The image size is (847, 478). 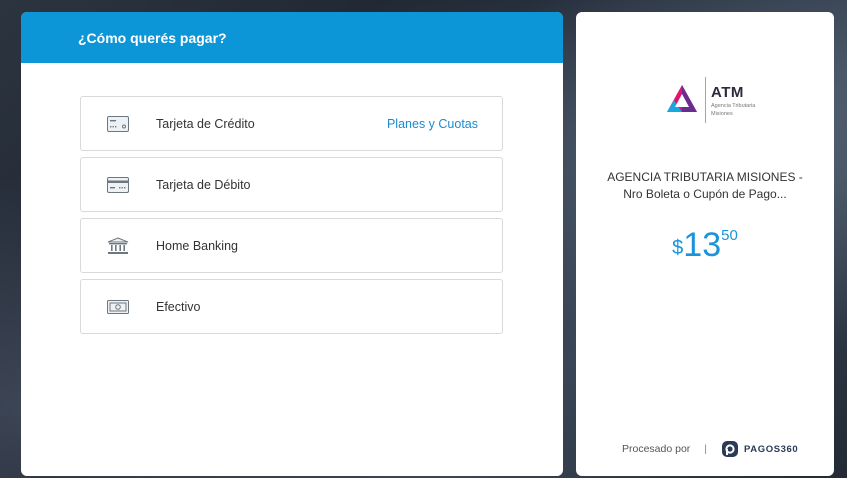 I want to click on pagos360-brand: PAGOS360, so click(x=759, y=449).